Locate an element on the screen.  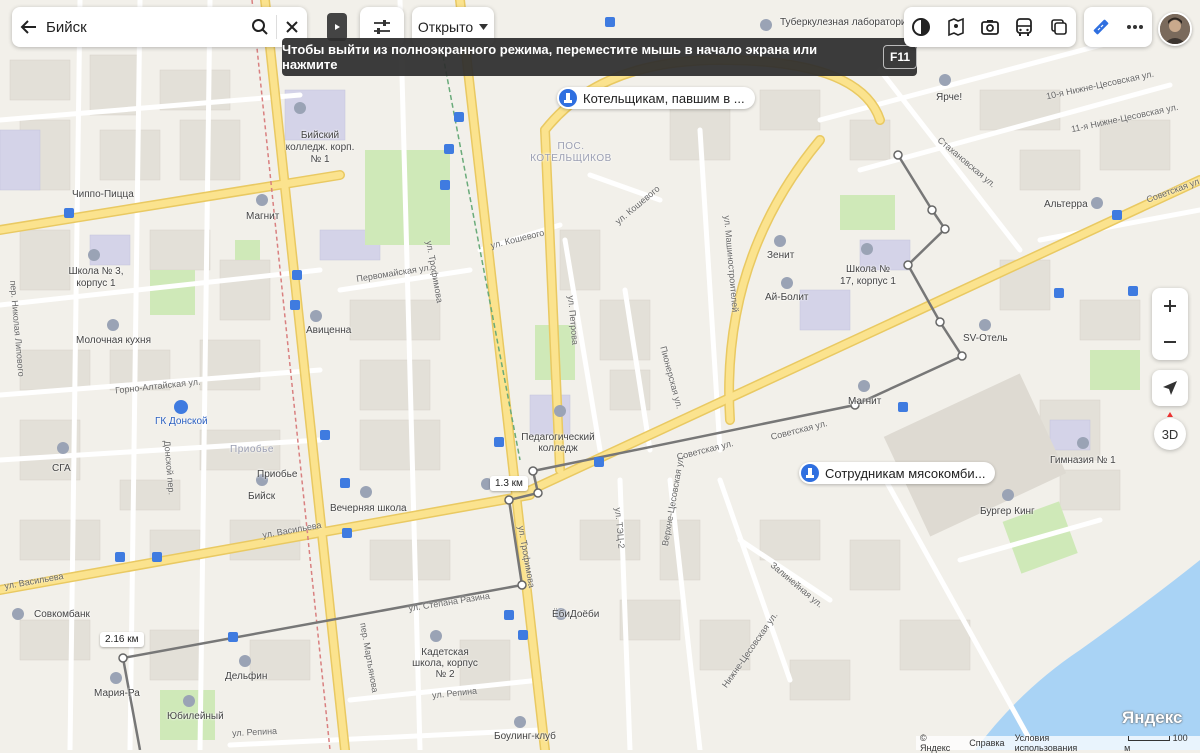
yandex-logo: Яндекс is located at coordinates (1152, 717).